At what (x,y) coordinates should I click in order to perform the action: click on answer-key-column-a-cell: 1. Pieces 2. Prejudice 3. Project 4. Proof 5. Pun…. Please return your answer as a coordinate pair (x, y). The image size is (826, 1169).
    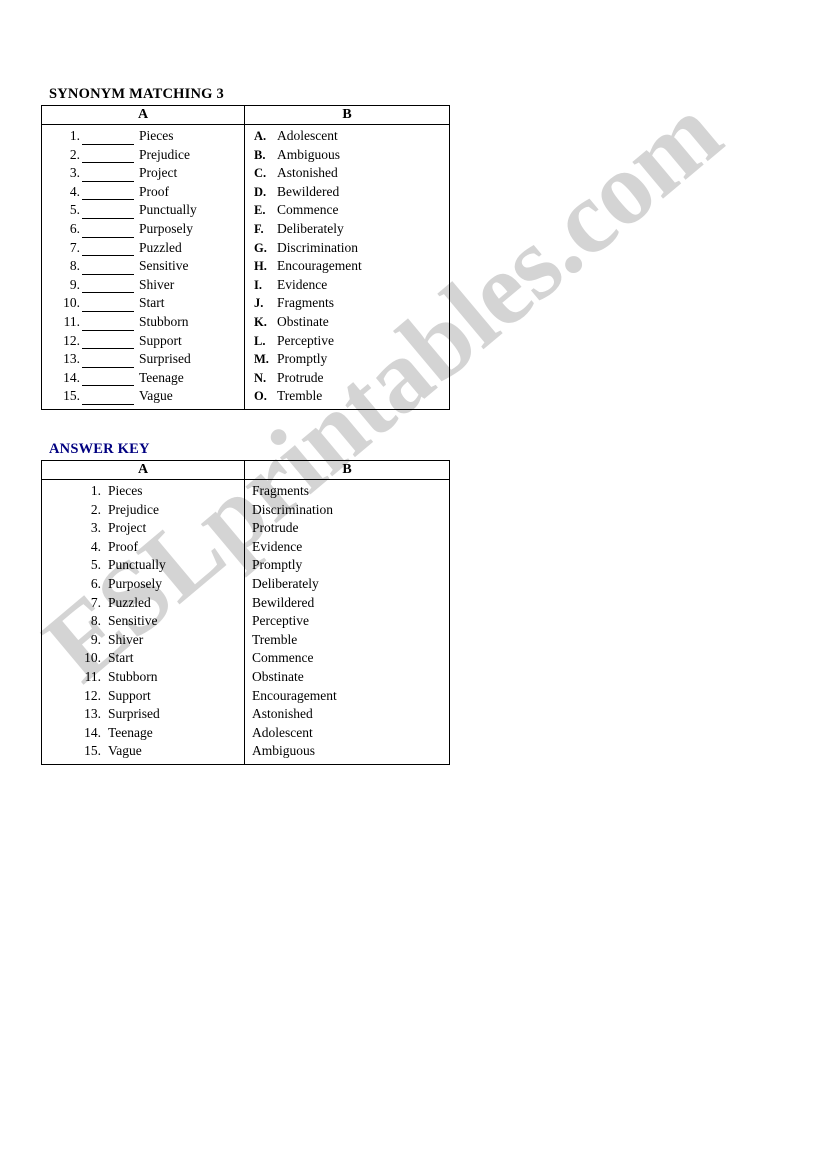
    Looking at the image, I should click on (143, 622).